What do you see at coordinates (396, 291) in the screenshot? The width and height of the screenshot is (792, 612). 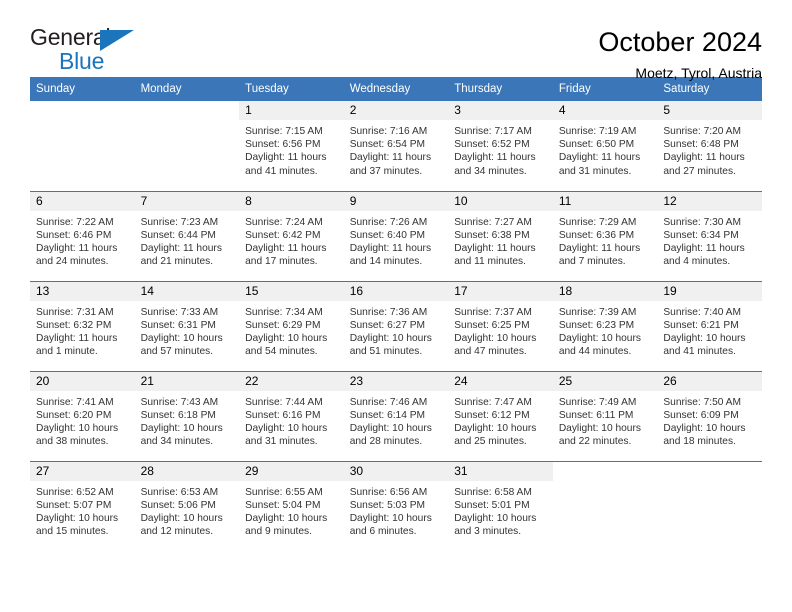 I see `day-number: 16` at bounding box center [396, 291].